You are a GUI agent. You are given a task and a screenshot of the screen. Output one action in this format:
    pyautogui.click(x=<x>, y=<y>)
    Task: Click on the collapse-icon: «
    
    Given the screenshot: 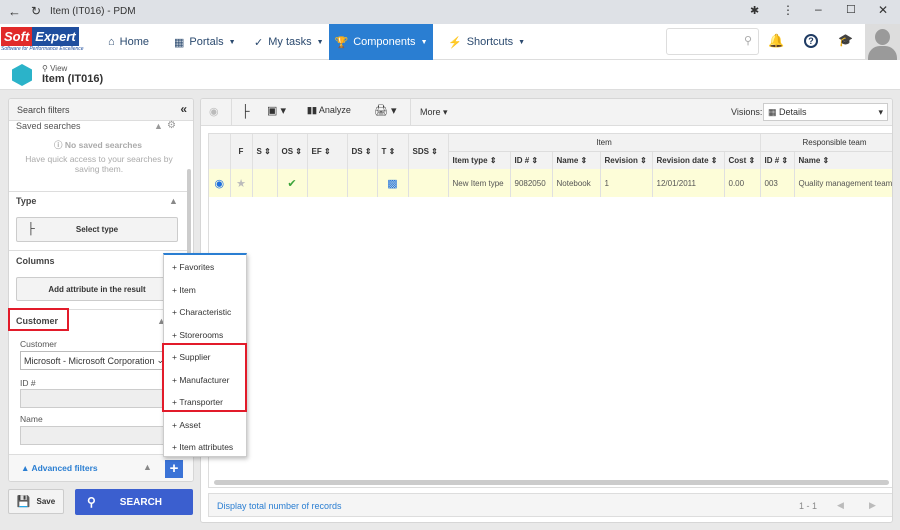 What is the action you would take?
    pyautogui.click(x=183, y=109)
    